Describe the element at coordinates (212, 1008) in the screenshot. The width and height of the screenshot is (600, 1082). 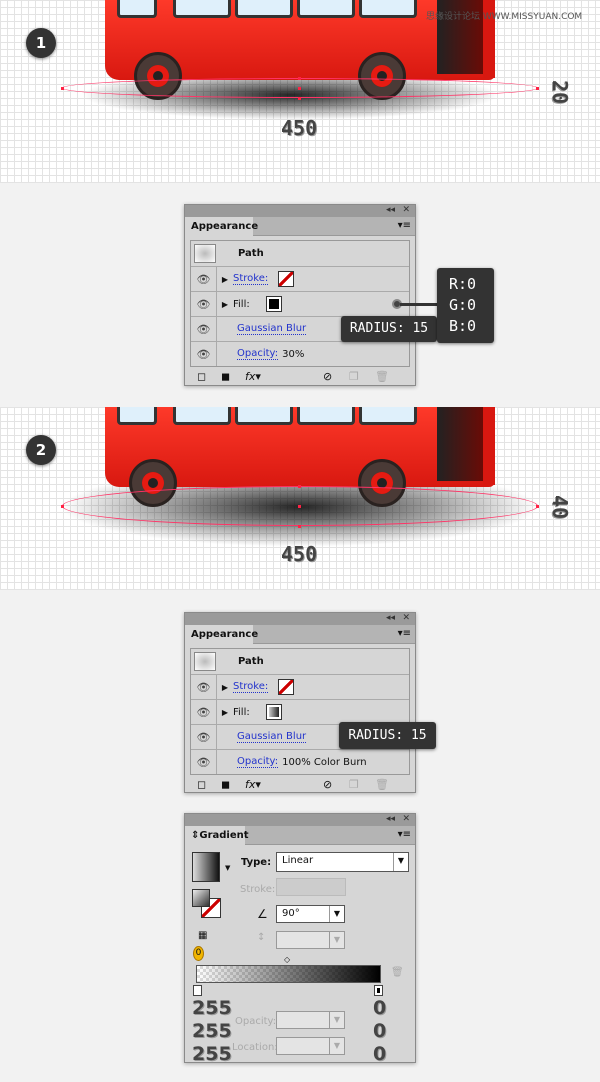
I see `left-stop-r: 255` at that location.